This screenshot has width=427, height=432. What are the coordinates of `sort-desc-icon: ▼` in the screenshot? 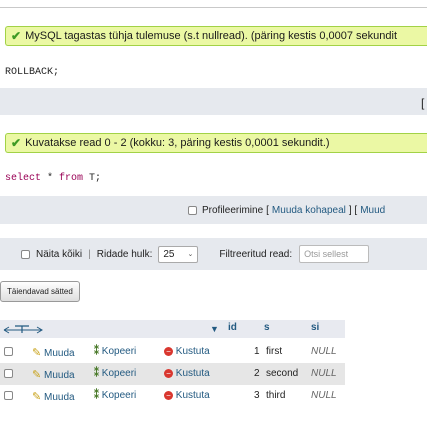 It's located at (214, 329).